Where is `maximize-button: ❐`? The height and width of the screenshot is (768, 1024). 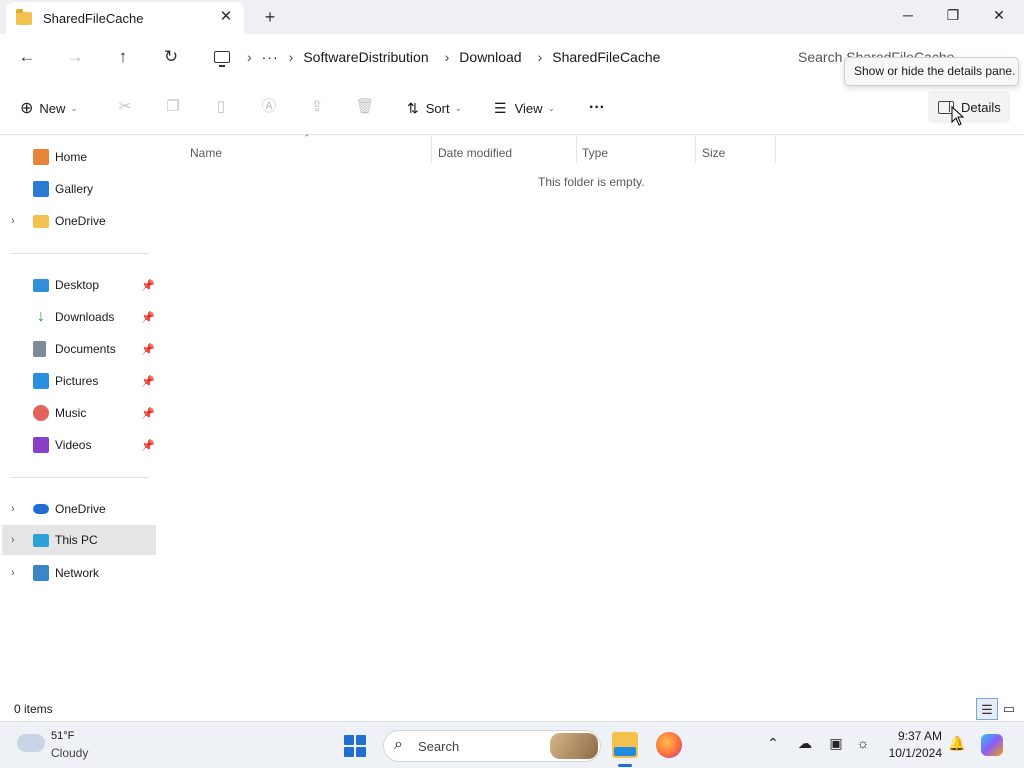
maximize-button: ❐ is located at coordinates (953, 15).